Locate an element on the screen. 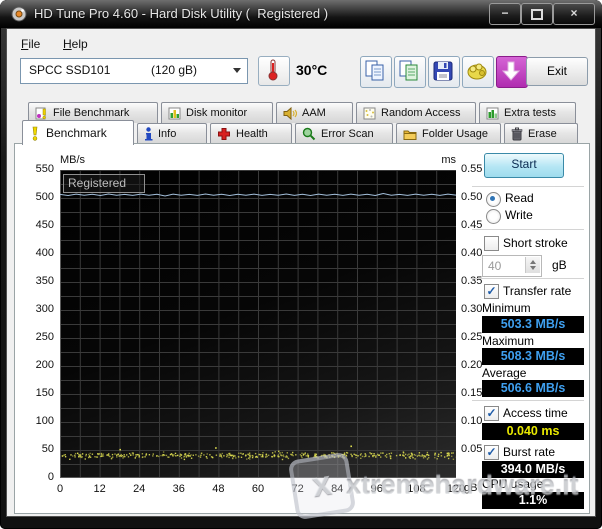 Image resolution: width=602 pixels, height=529 pixels. copy-button is located at coordinates (376, 72).